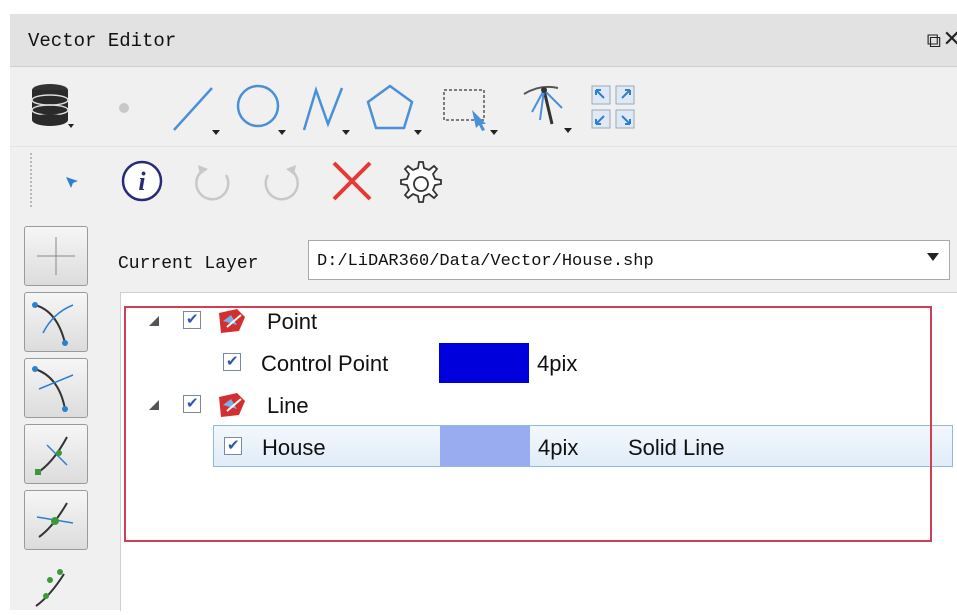 This screenshot has width=957, height=615. I want to click on crosshair-tool-icon, so click(56, 256).